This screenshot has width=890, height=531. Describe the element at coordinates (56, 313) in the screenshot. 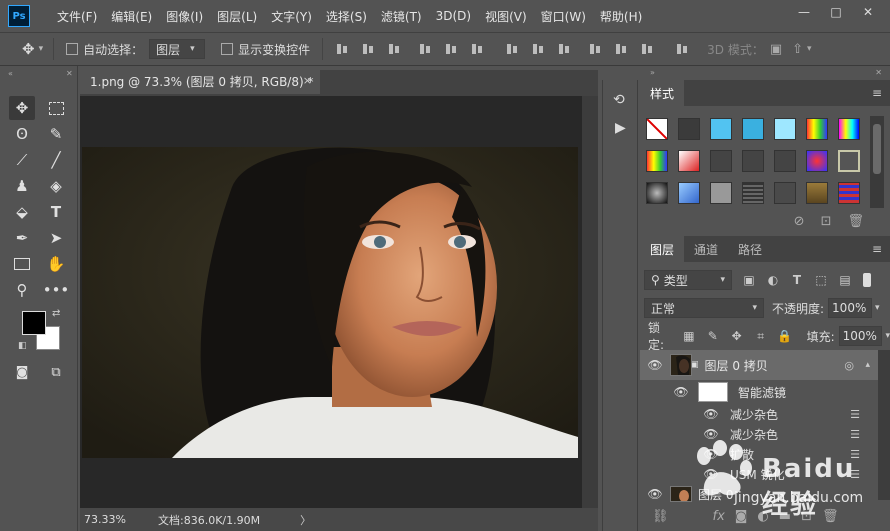

I see `swap-colors-icon: ⇄` at that location.